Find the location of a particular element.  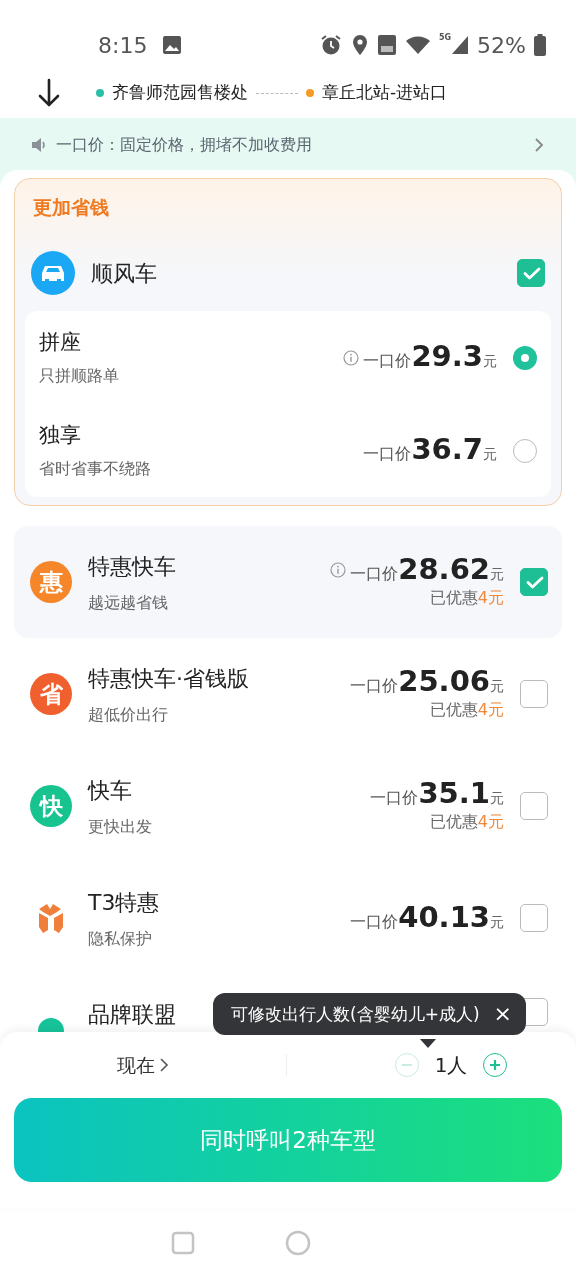

battery-level: 52% is located at coordinates (501, 45).